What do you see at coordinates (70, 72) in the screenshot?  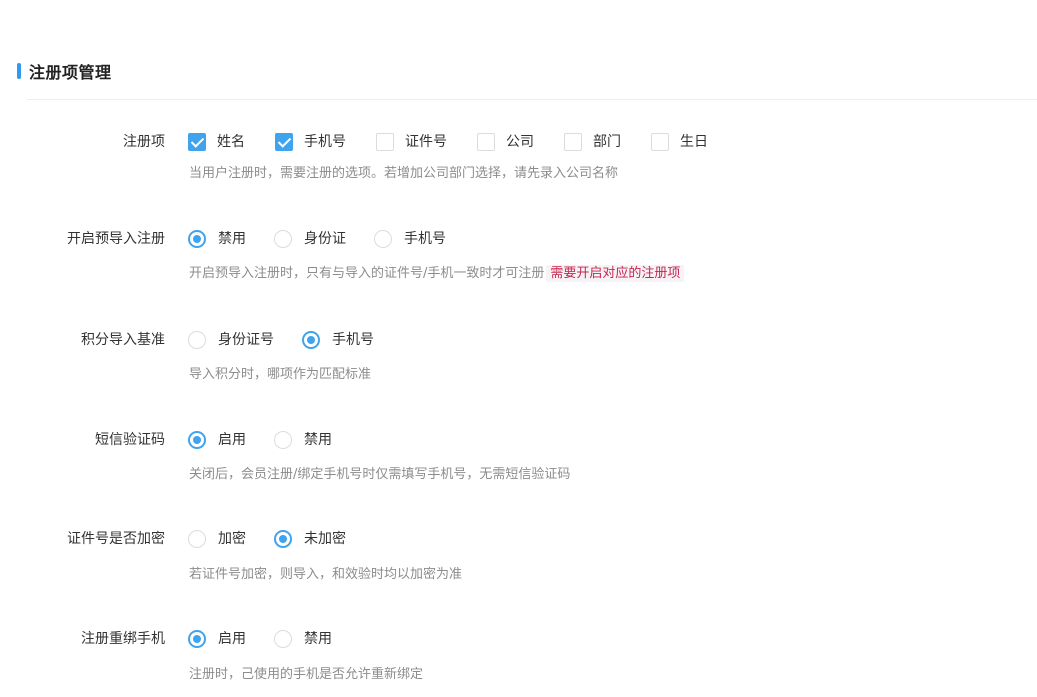 I see `section-title: 注册项管理` at bounding box center [70, 72].